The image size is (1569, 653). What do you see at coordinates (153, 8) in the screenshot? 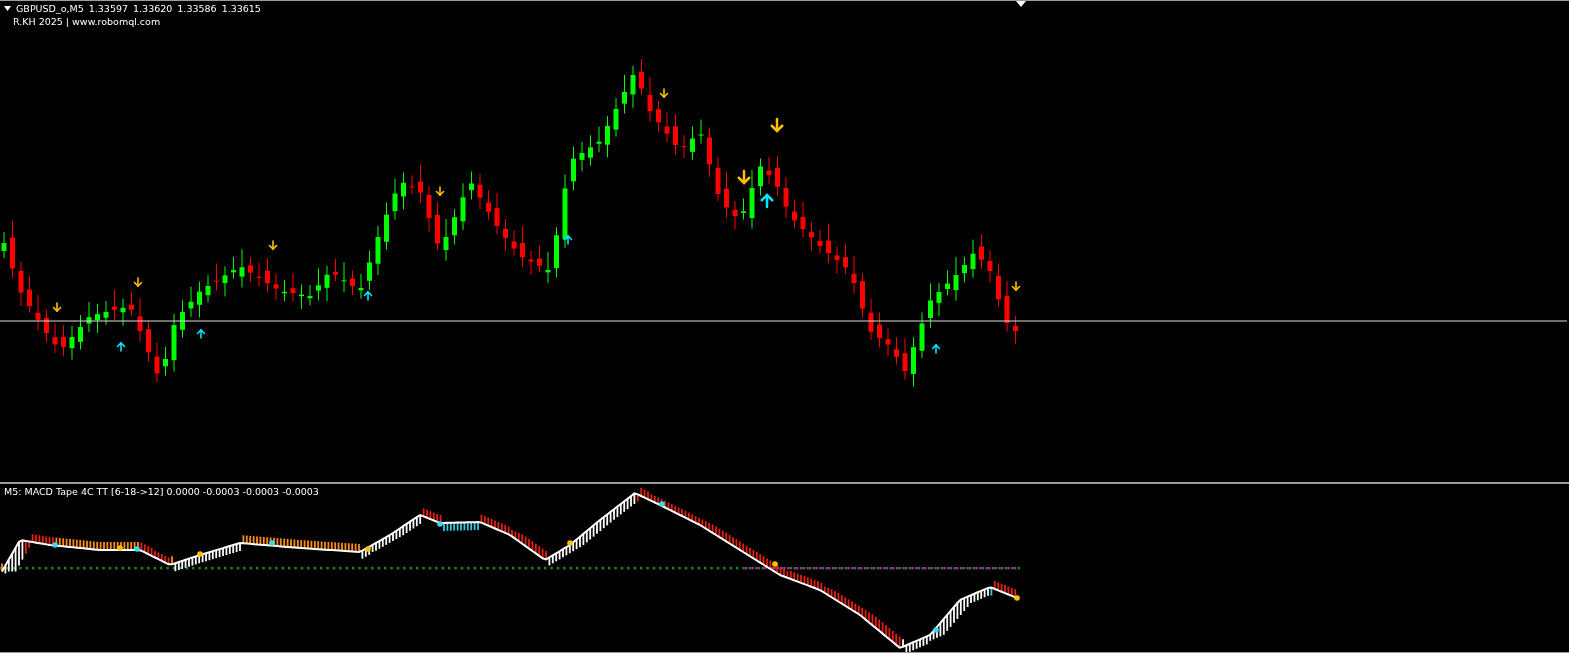
I see `price-quote: 1.33620` at bounding box center [153, 8].